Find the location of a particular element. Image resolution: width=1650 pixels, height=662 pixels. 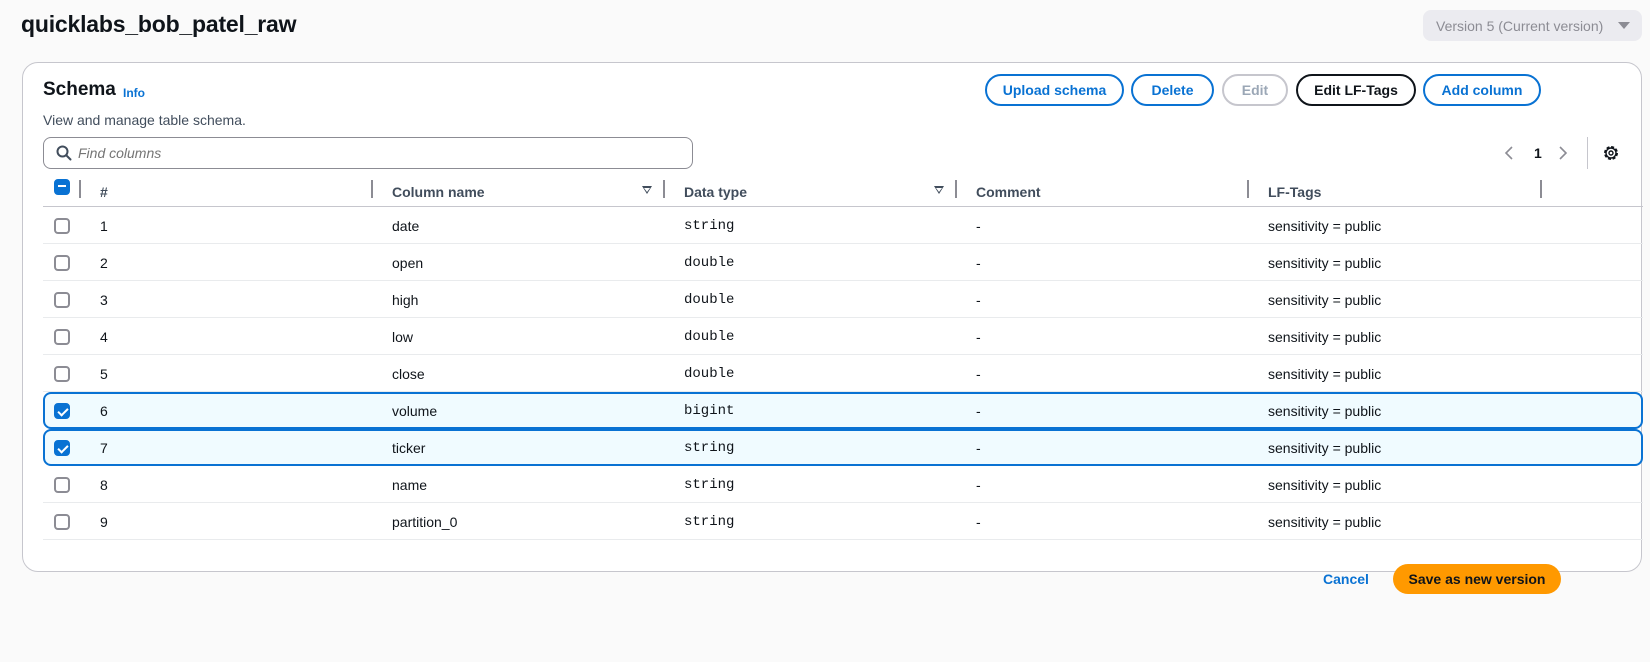

table-row: 3 high double - sensitivity = public is located at coordinates (843, 299).